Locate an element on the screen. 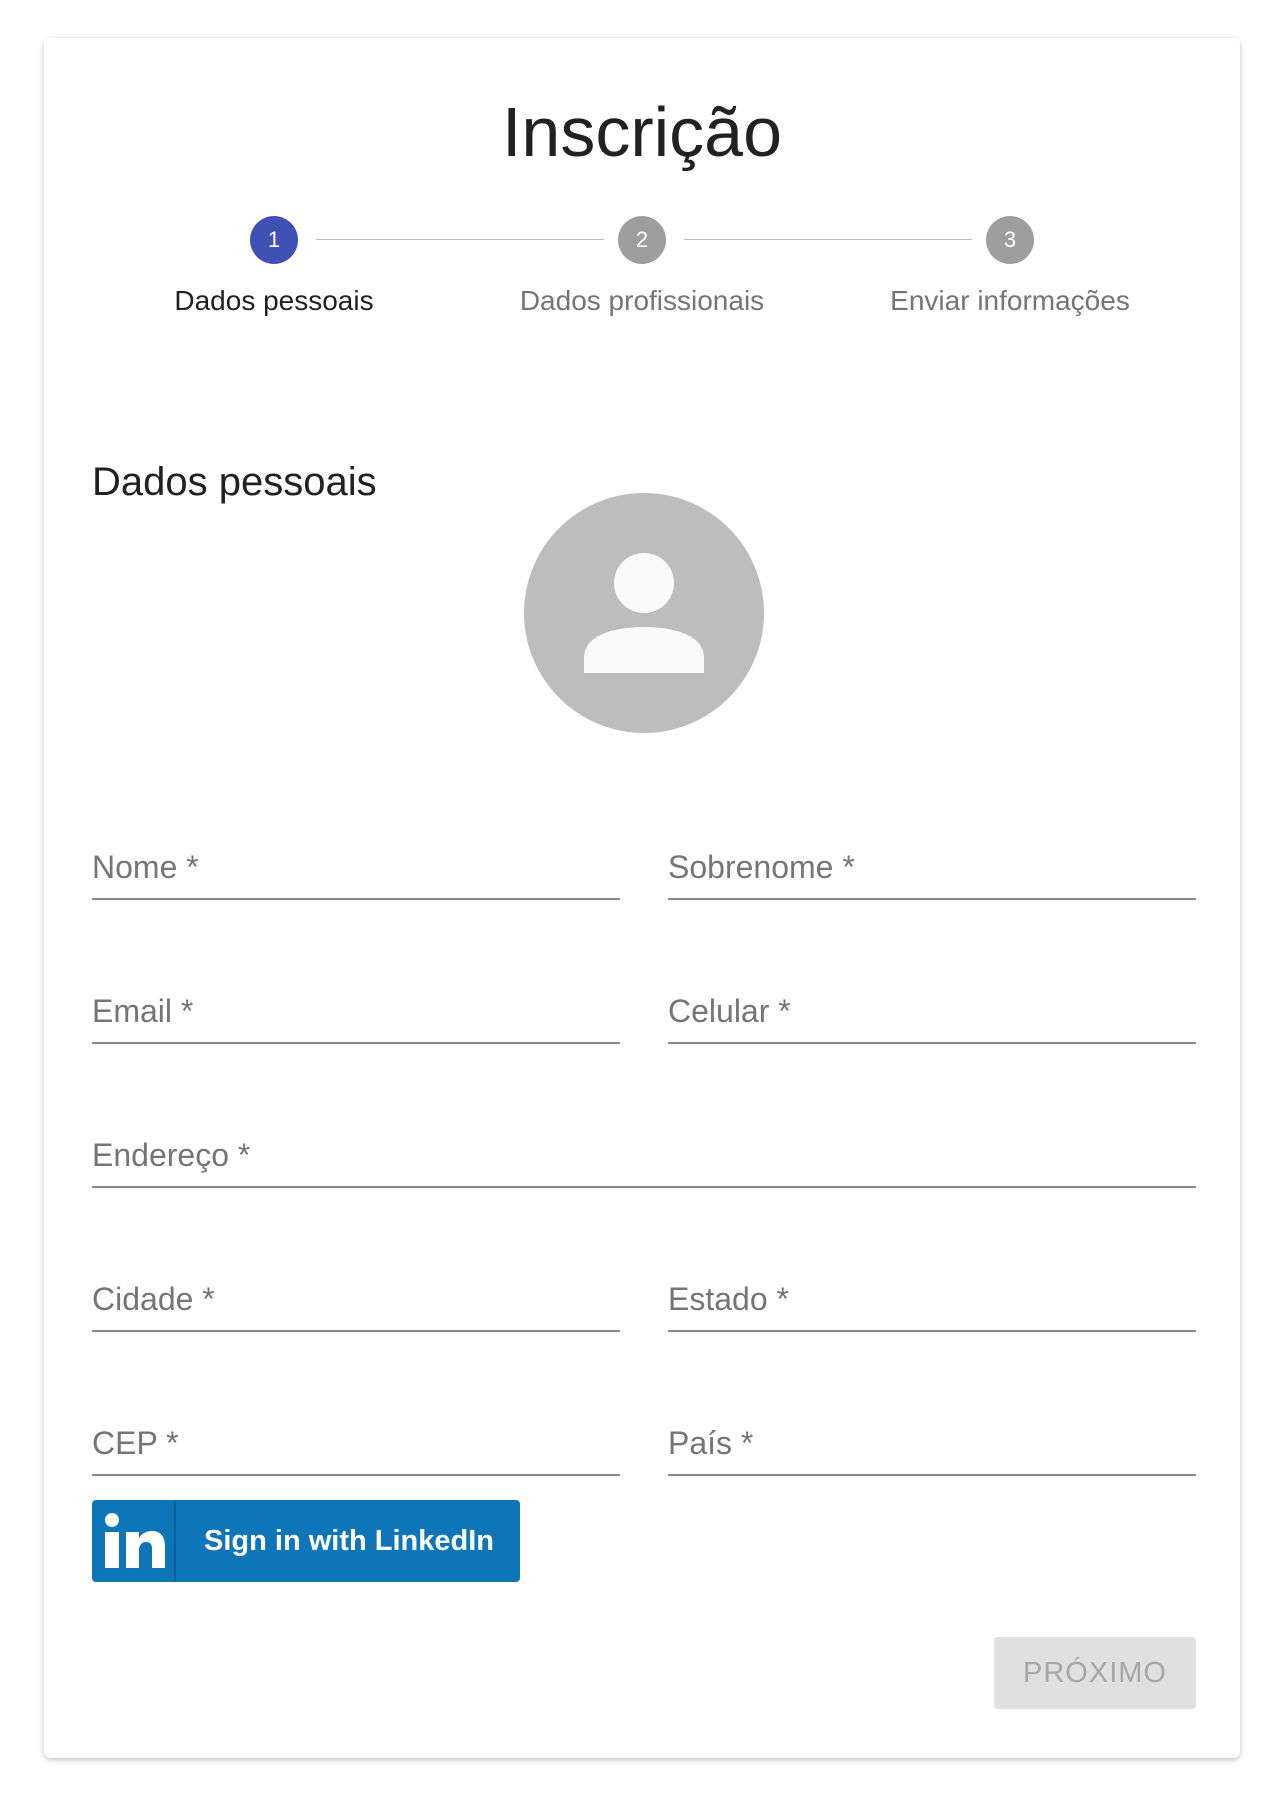 This screenshot has height=1810, width=1284. step-2-label: Dados profissionais is located at coordinates (642, 301).